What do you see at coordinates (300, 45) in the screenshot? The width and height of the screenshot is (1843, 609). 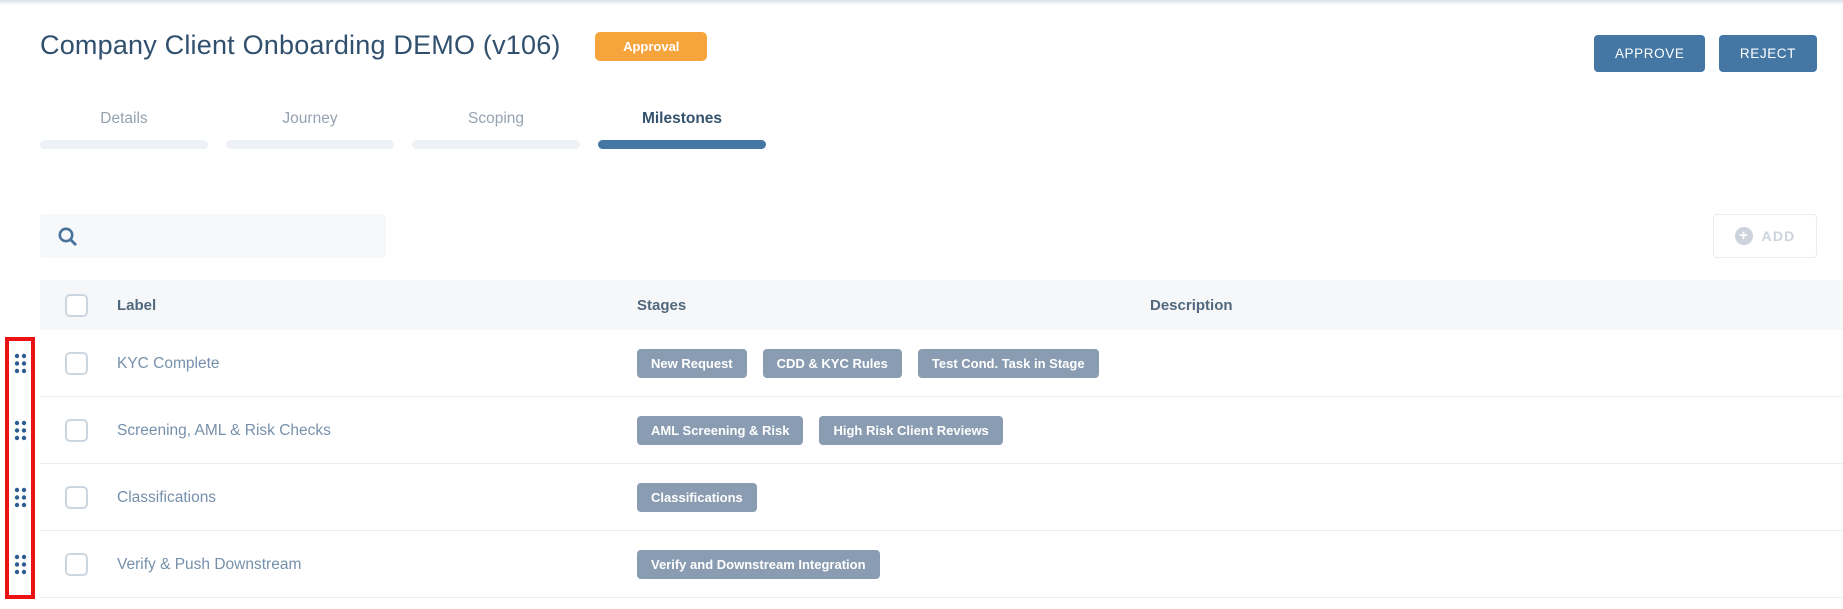 I see `page-title: Company Client Onboarding DEMO (v106)` at bounding box center [300, 45].